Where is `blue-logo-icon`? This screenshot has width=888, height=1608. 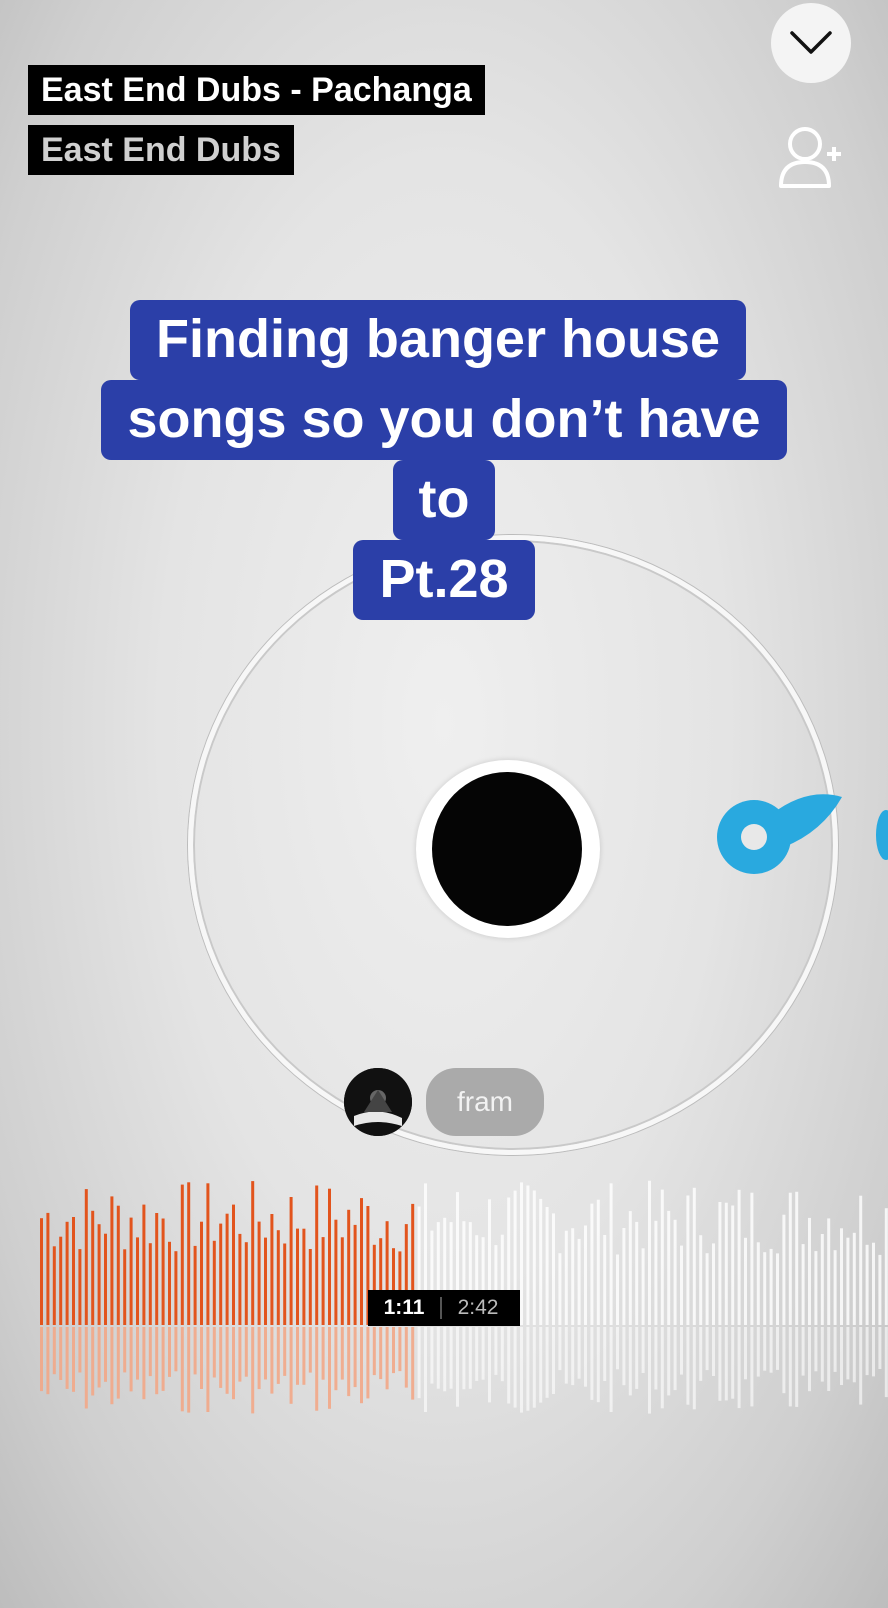
blue-logo-icon is located at coordinates (779, 834).